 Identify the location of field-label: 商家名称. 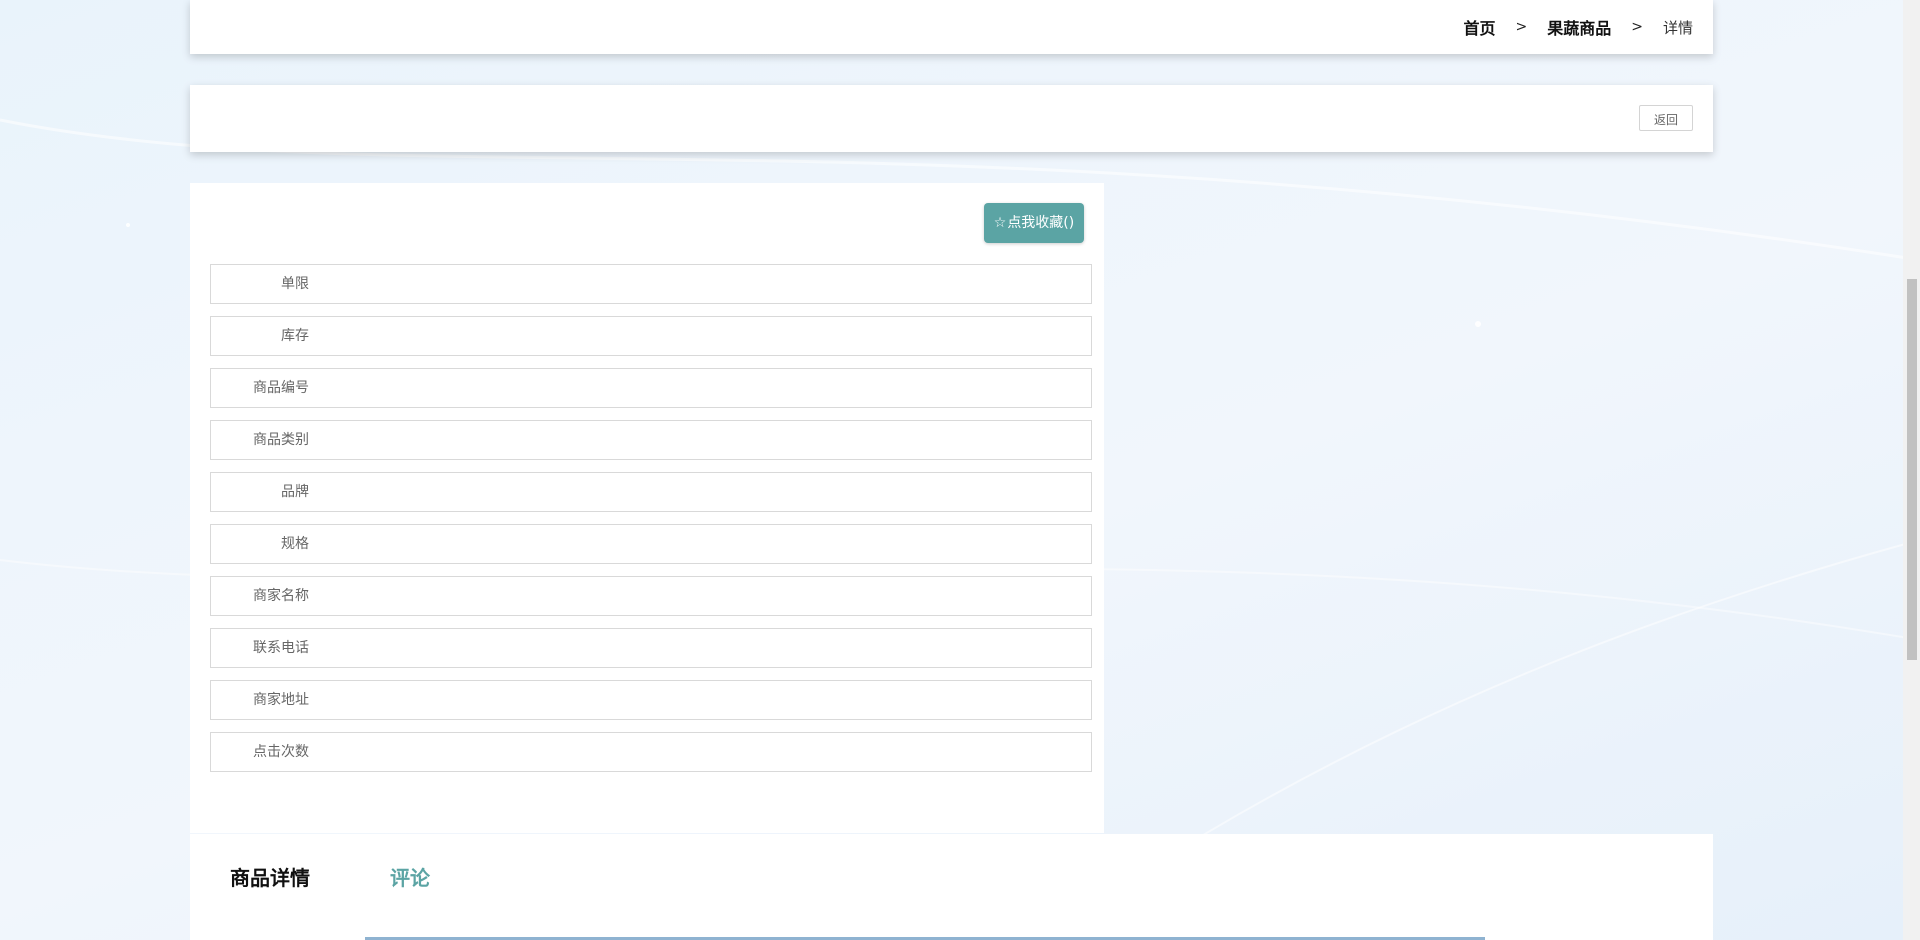
(281, 596).